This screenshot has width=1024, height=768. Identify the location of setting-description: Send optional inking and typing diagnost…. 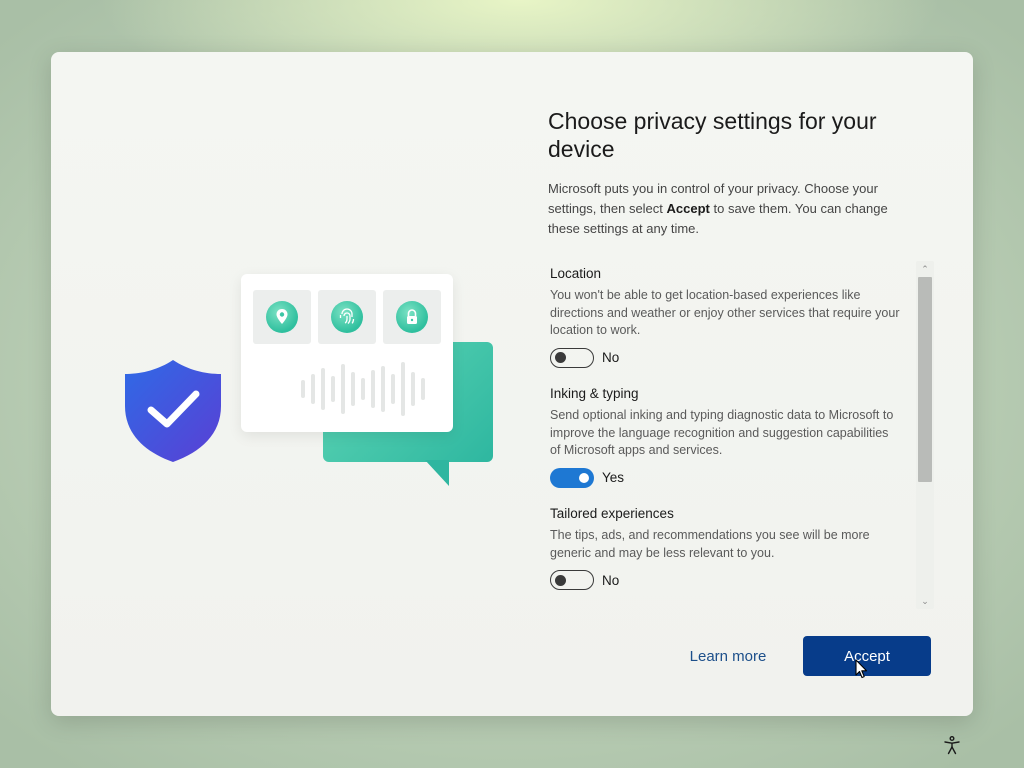
(722, 432).